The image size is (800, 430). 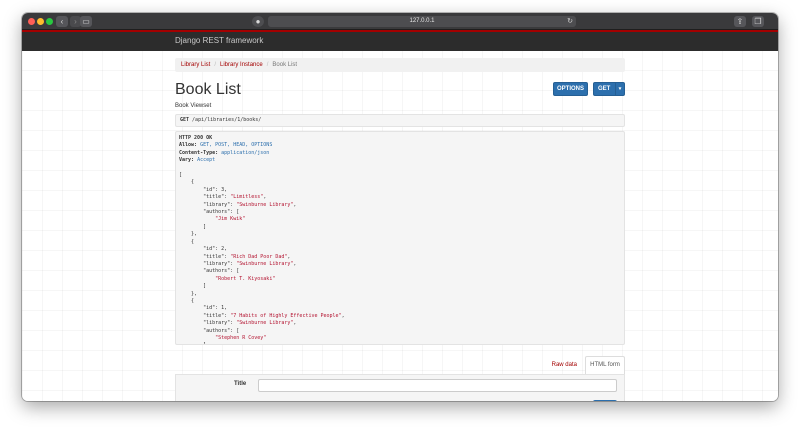 I want to click on share-icon: ⇪, so click(x=740, y=21).